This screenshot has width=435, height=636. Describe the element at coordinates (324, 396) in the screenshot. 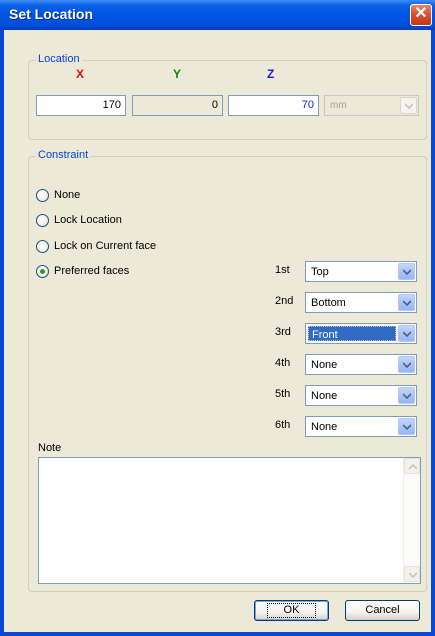

I see `face-5th-value: None` at that location.